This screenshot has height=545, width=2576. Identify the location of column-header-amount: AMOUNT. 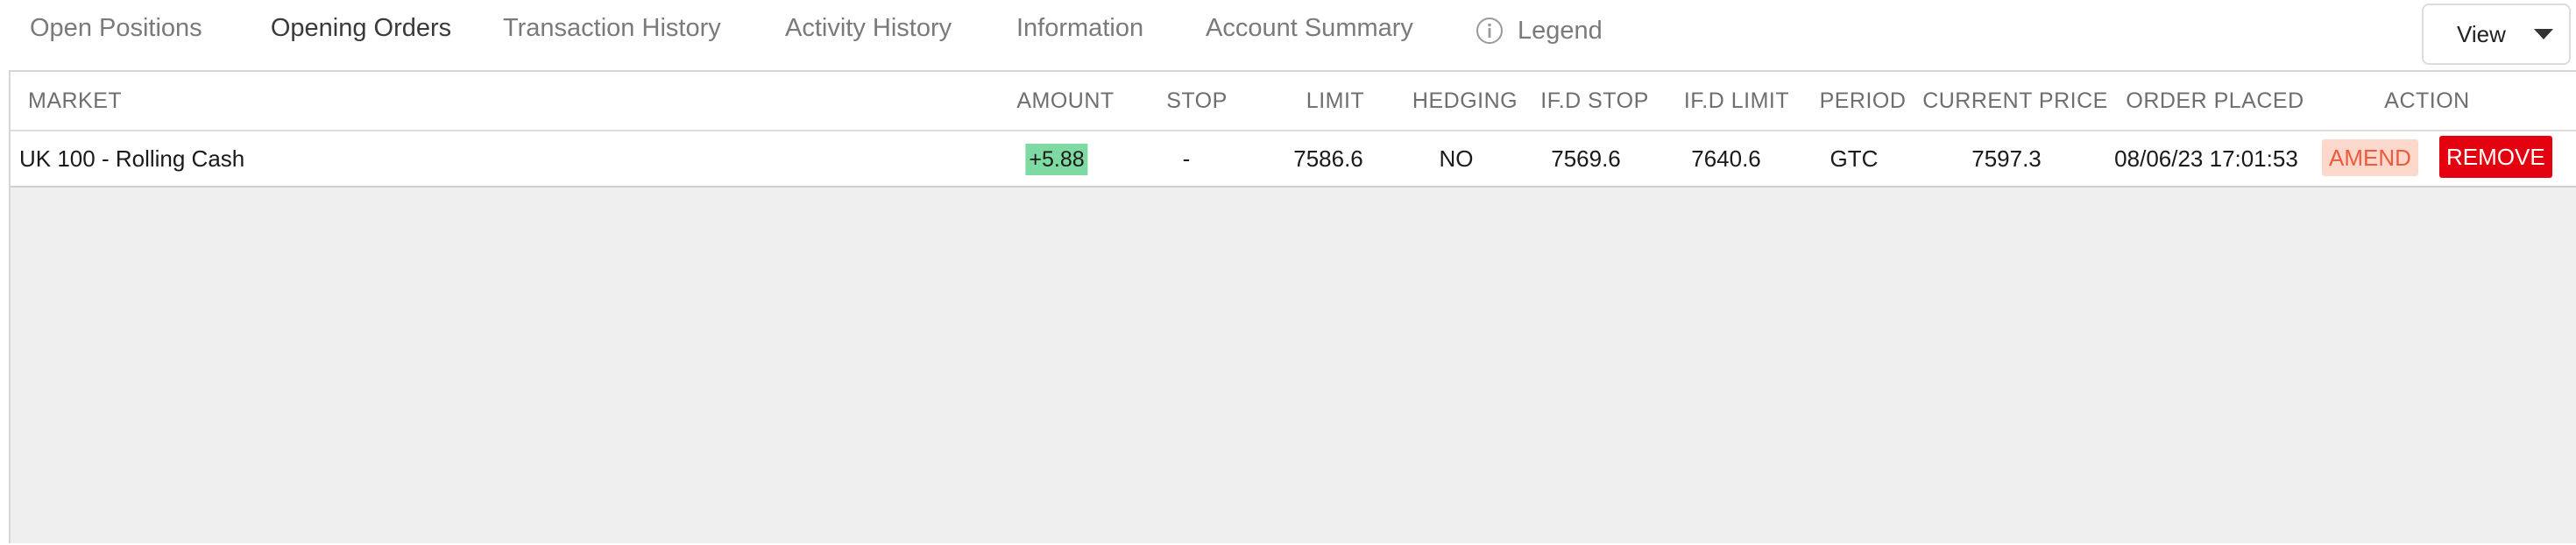
(1065, 101).